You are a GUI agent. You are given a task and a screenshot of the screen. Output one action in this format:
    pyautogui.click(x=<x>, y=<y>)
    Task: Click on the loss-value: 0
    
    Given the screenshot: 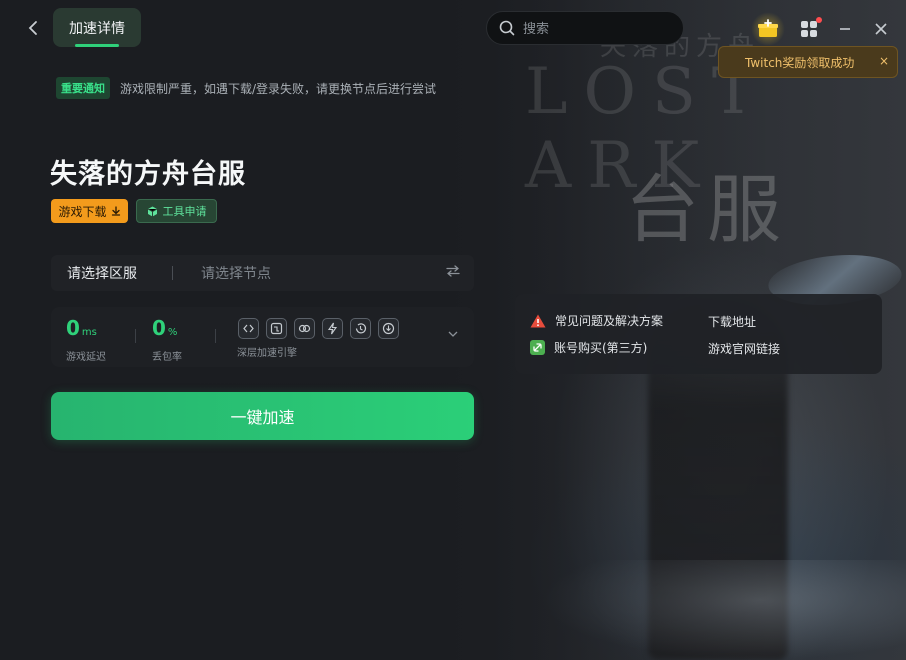 What is the action you would take?
    pyautogui.click(x=159, y=328)
    